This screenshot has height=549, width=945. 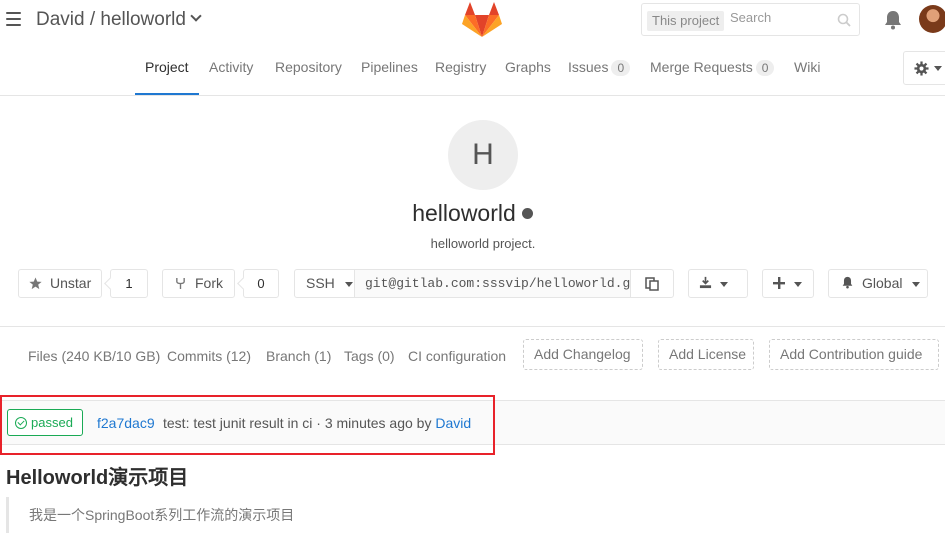 I want to click on fork-button: Fork, so click(x=198, y=283).